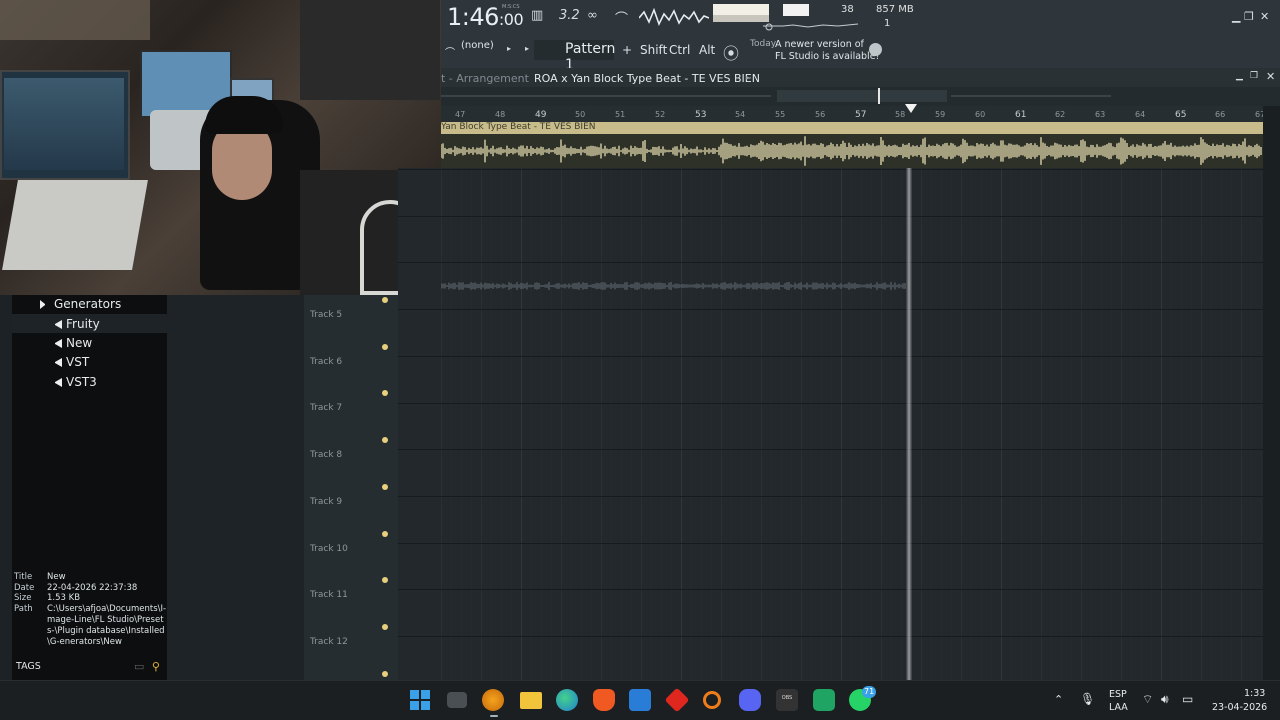 This screenshot has width=1280, height=720. I want to click on windows-start-icon, so click(420, 700).